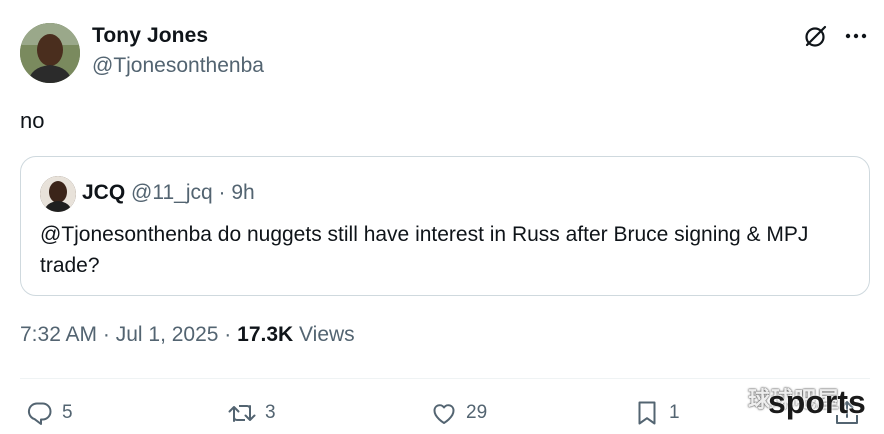  Describe the element at coordinates (67, 412) in the screenshot. I see `reply-count: 5` at that location.